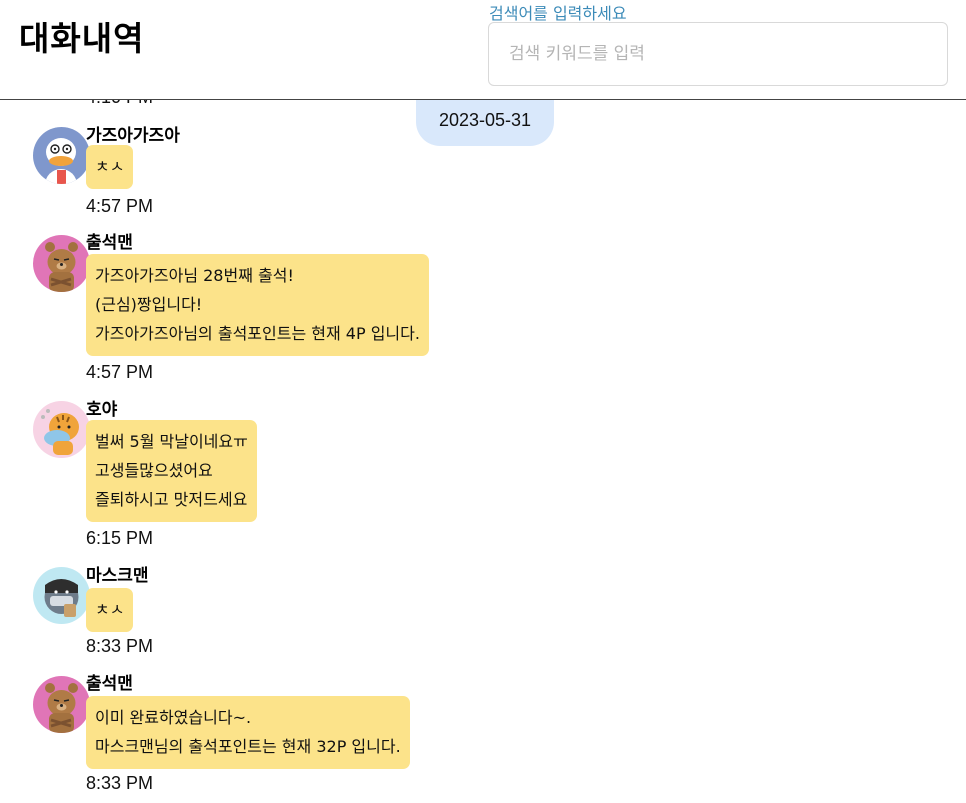 The image size is (966, 803). I want to click on message-text: 즐퇴하시고 맛저드세요, so click(171, 499).